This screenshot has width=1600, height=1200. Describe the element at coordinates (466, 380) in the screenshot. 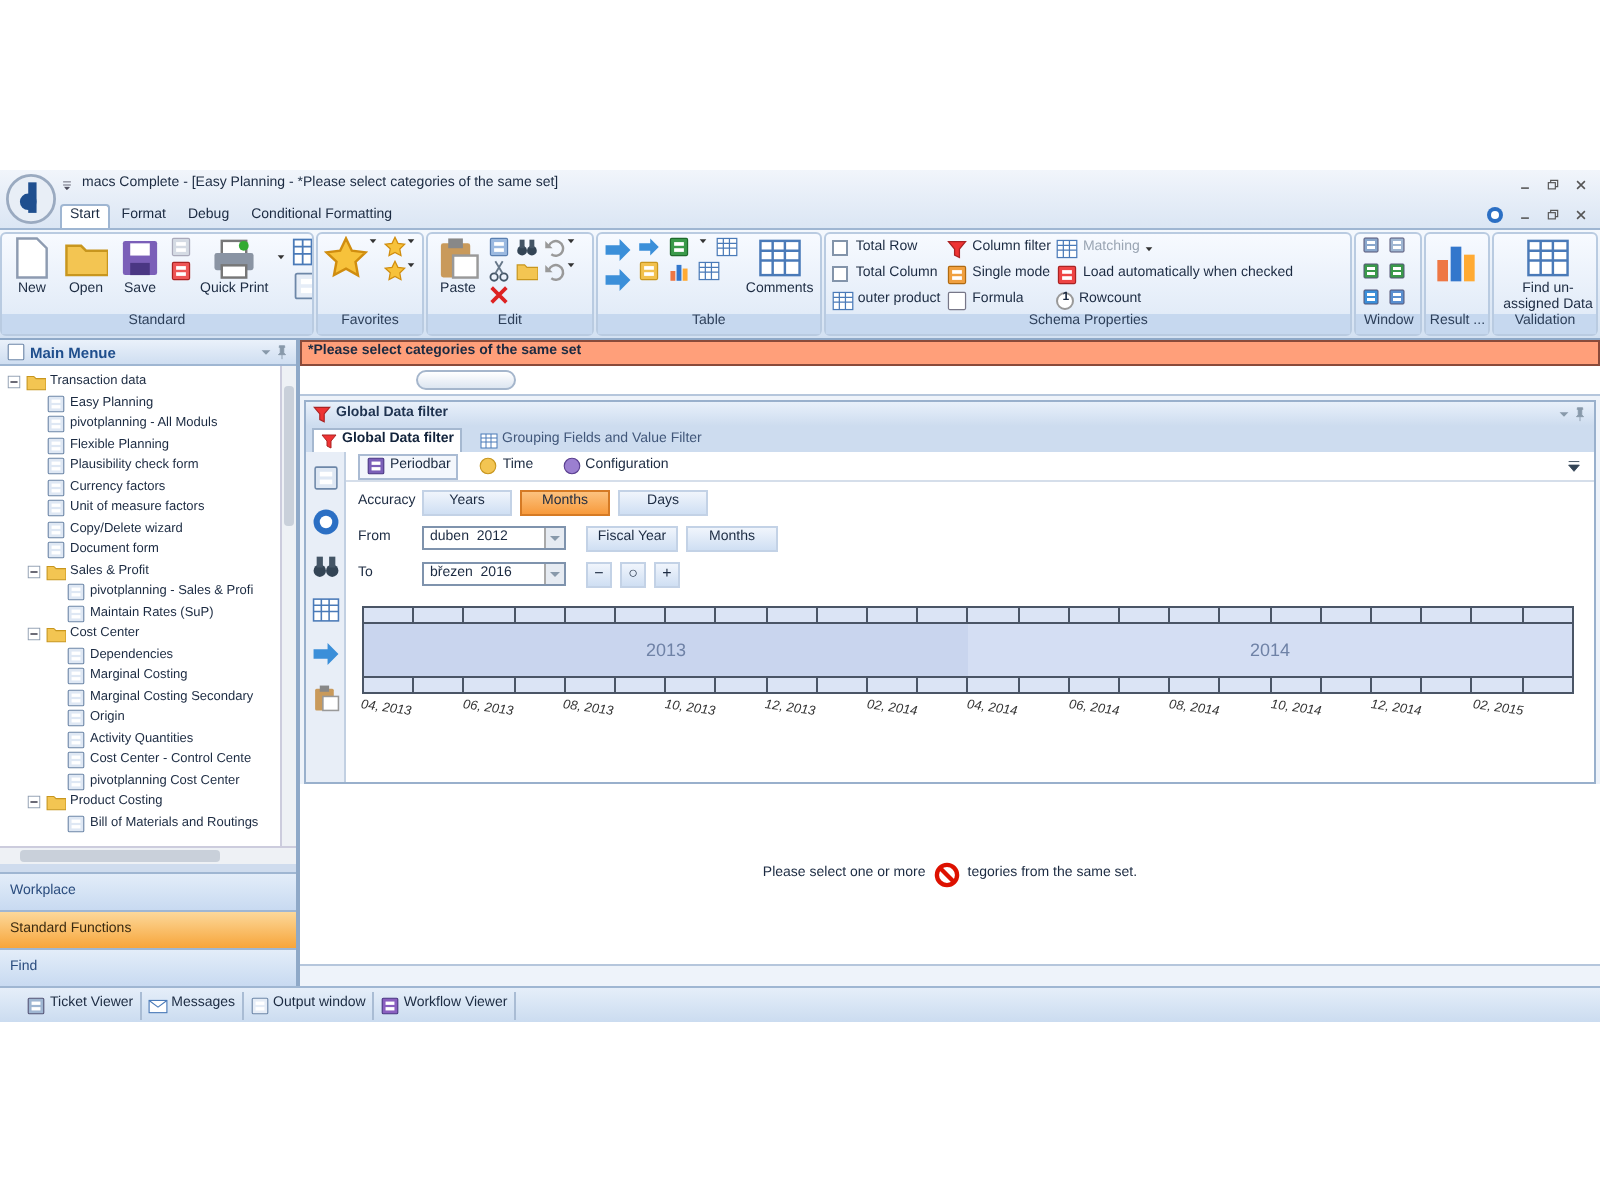

I see `scroll-handle` at that location.